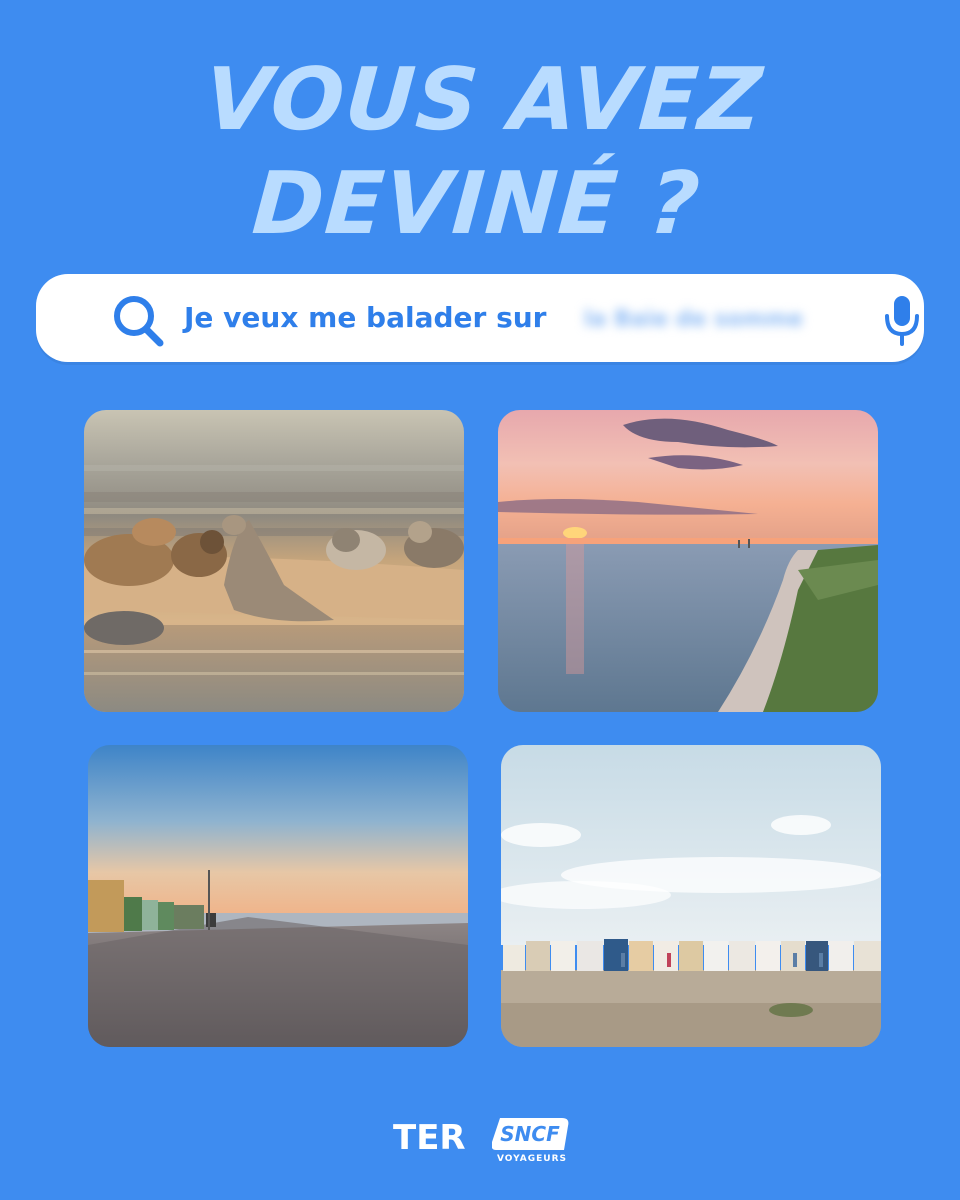 The image size is (960, 1200). What do you see at coordinates (691, 896) in the screenshot?
I see `photo-beach-huts` at bounding box center [691, 896].